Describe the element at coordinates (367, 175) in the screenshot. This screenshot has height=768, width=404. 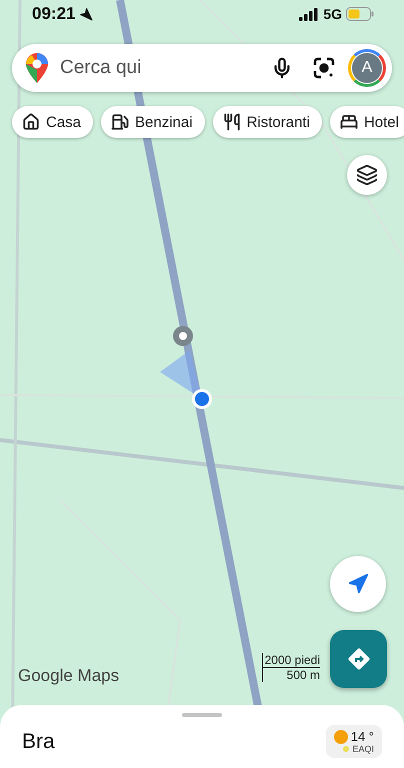
I see `layers-icon` at that location.